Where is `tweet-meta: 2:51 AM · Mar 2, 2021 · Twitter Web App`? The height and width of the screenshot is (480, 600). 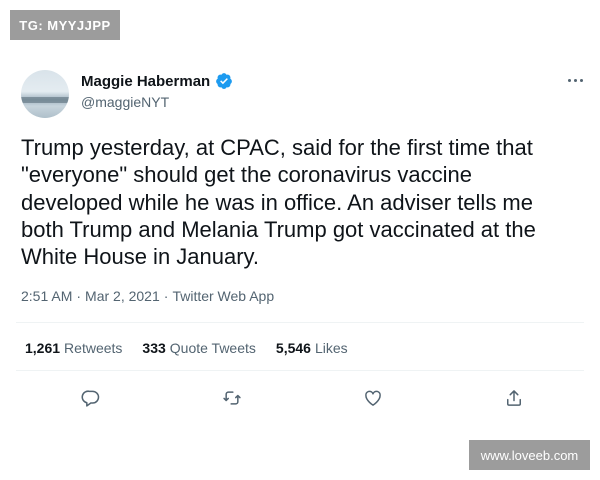 tweet-meta: 2:51 AM · Mar 2, 2021 · Twitter Web App is located at coordinates (147, 296).